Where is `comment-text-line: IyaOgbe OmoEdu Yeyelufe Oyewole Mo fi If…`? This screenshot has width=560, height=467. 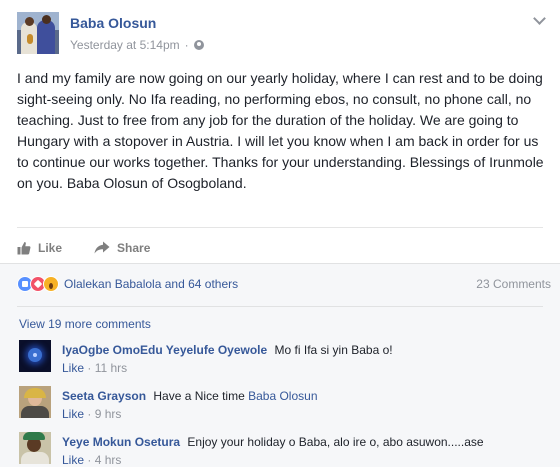 comment-text-line: IyaOgbe OmoEdu Yeyelufe Oyewole Mo fi If… is located at coordinates (227, 350).